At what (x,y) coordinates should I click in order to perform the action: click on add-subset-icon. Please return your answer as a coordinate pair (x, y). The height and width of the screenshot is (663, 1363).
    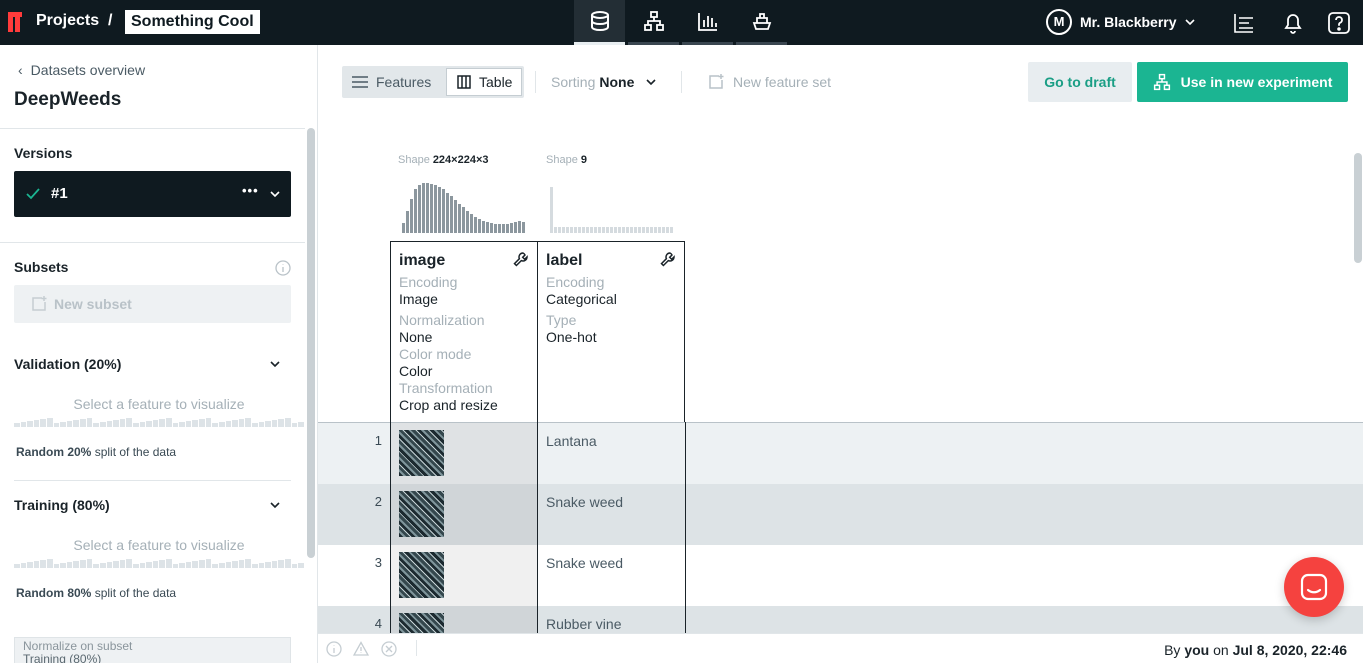
    Looking at the image, I should click on (39, 303).